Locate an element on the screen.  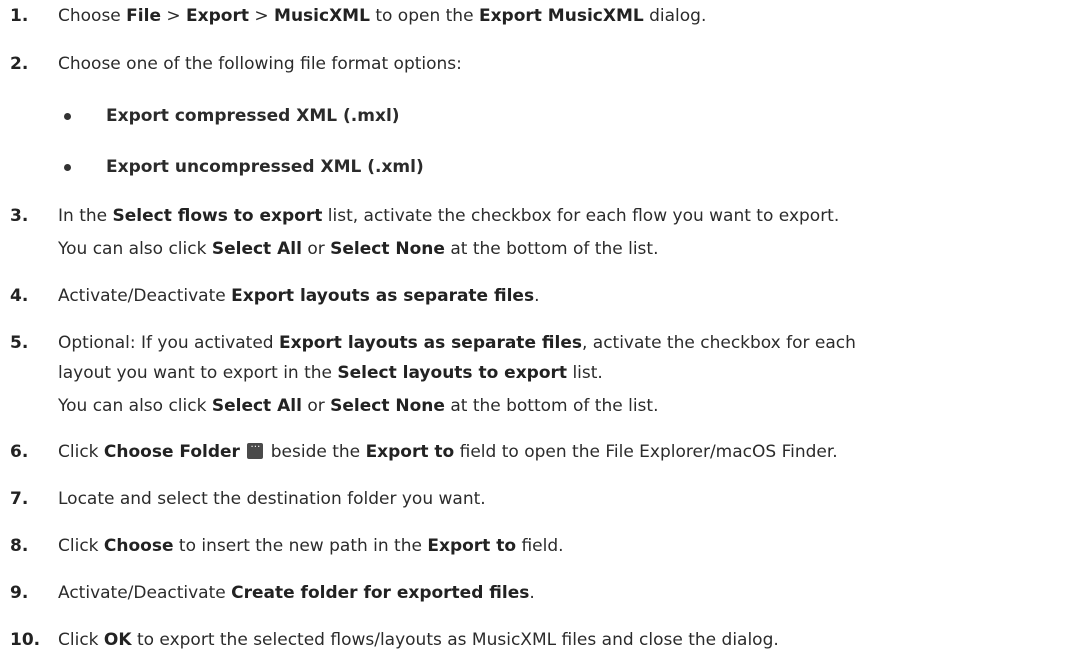
option-label: Export compressed XML (.mxl) is located at coordinates (253, 116).